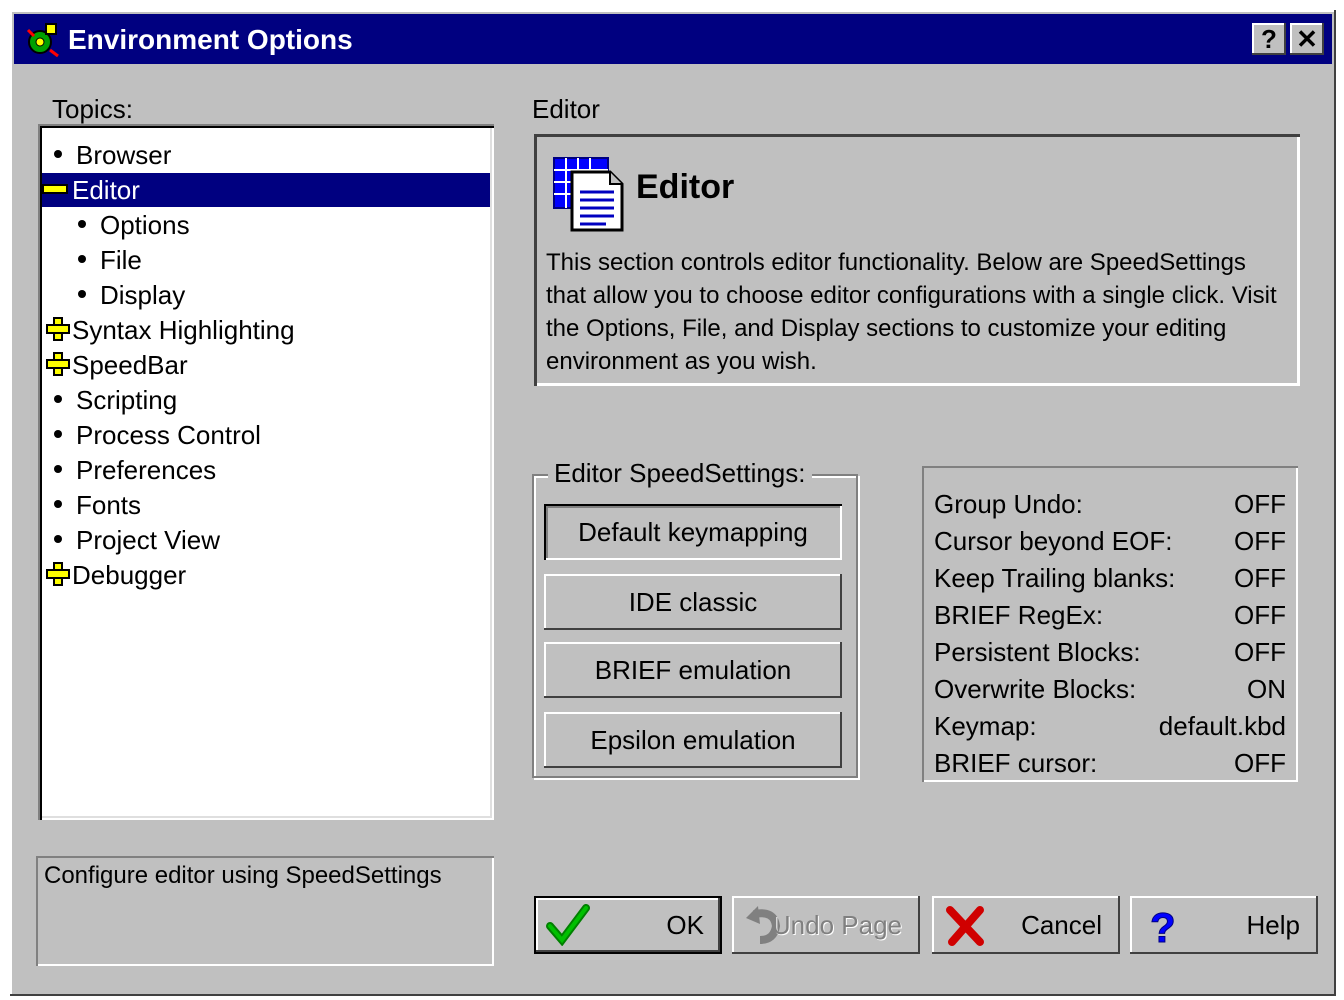 This screenshot has height=1000, width=1344. Describe the element at coordinates (106, 190) in the screenshot. I see `topic-item-label: Editor` at that location.